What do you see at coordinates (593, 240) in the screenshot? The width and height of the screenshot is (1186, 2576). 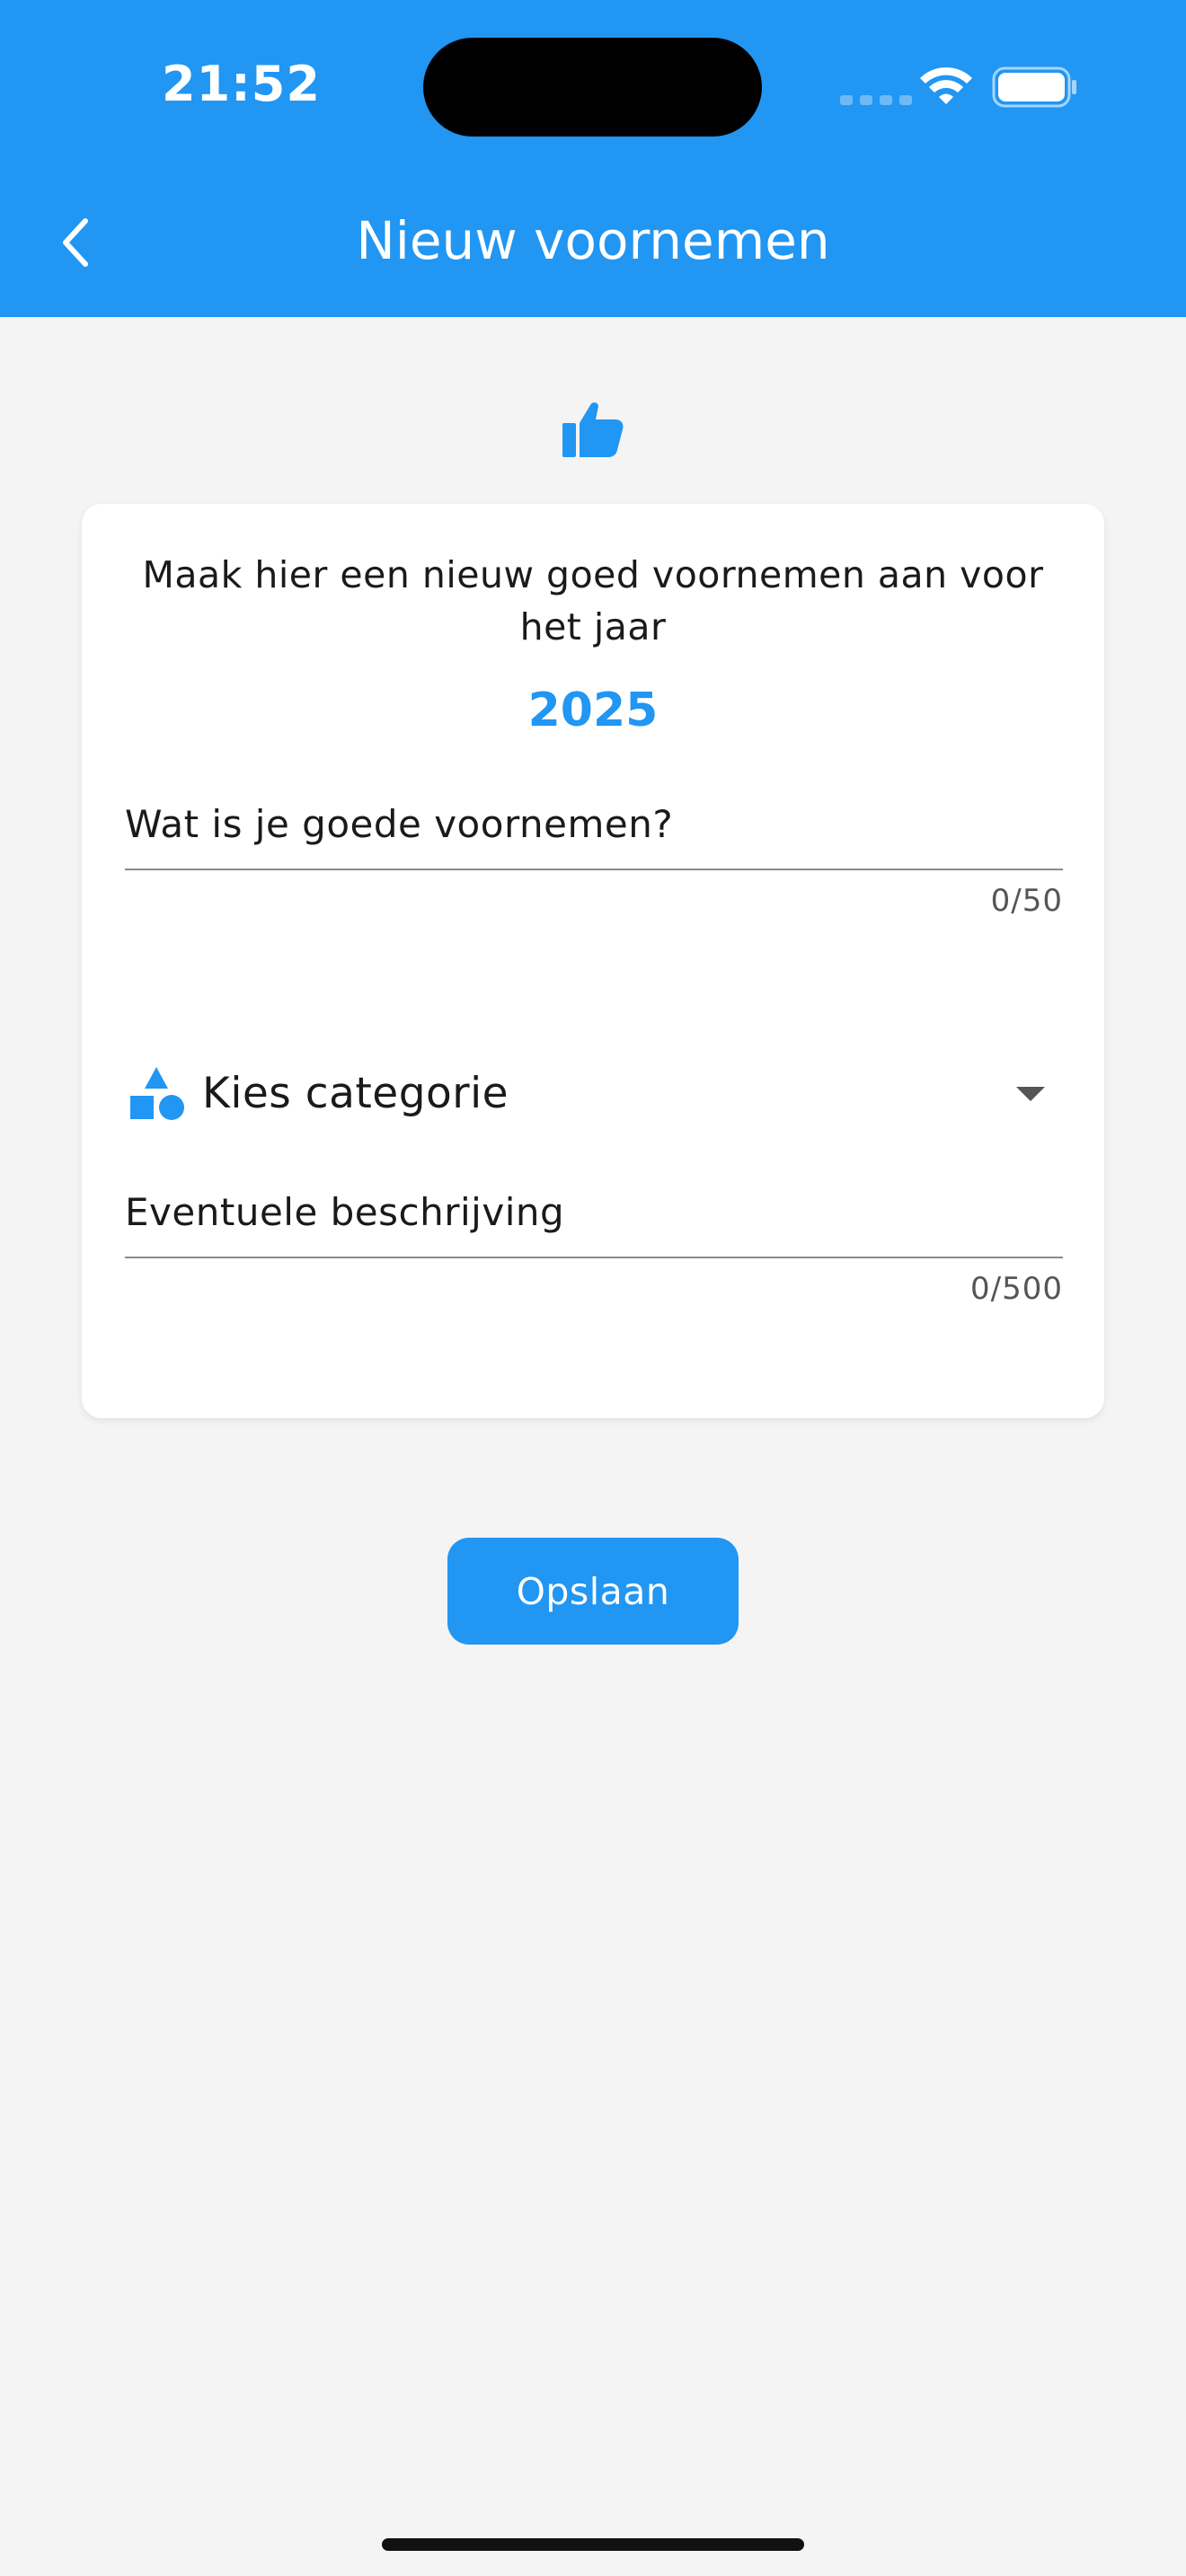 I see `page-title: Nieuw voornemen` at bounding box center [593, 240].